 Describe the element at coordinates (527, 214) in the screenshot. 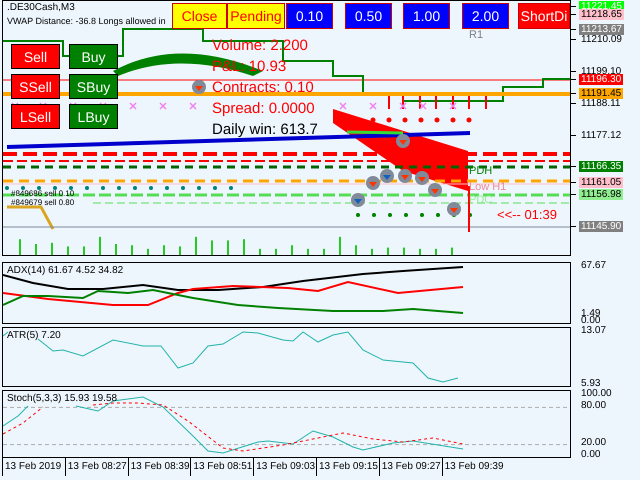

I see `countdown-text: <<-- 01:39` at that location.